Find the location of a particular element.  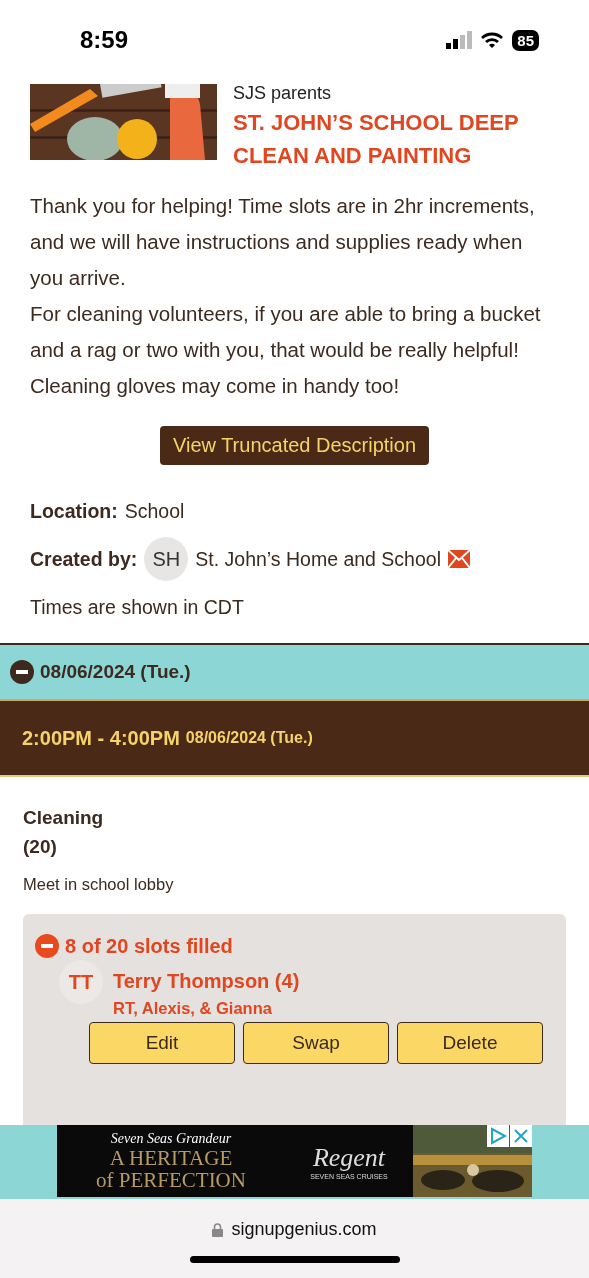

creator-name: St. John’s Home and School is located at coordinates (318, 559).